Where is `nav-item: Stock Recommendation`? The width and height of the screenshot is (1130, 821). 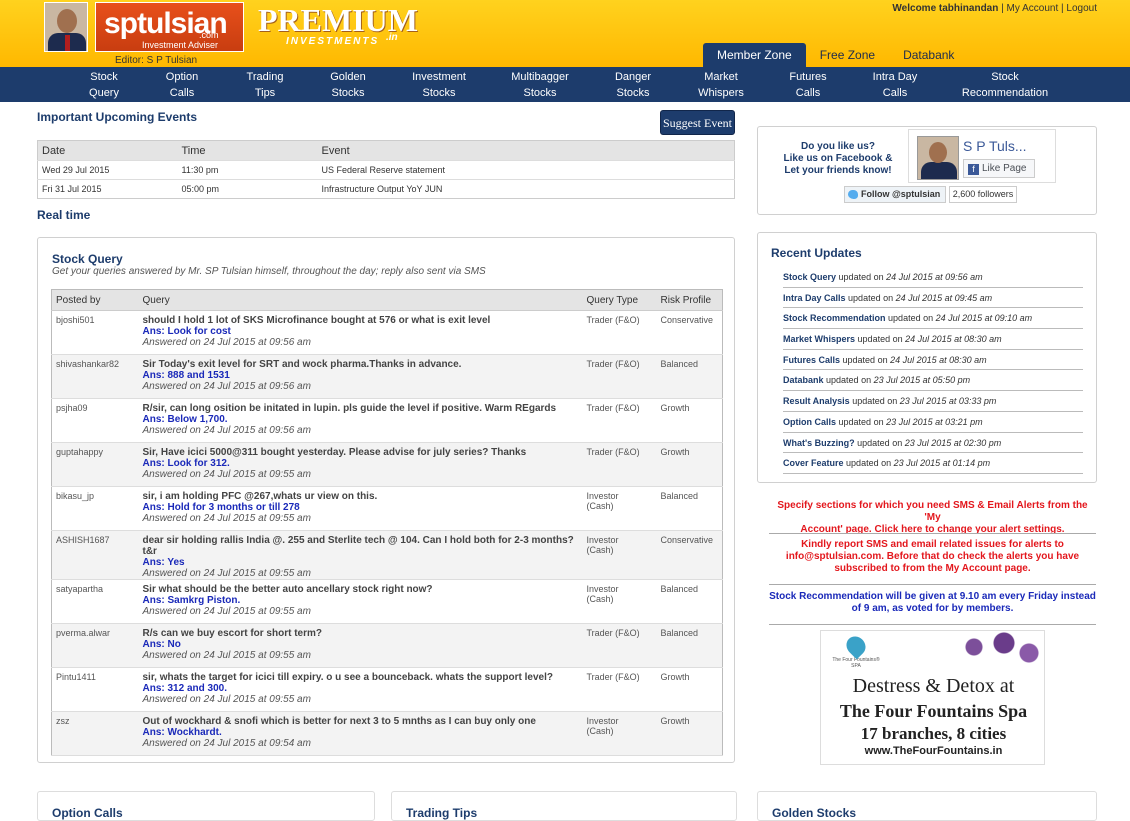
nav-item: Stock Recommendation is located at coordinates (1005, 85).